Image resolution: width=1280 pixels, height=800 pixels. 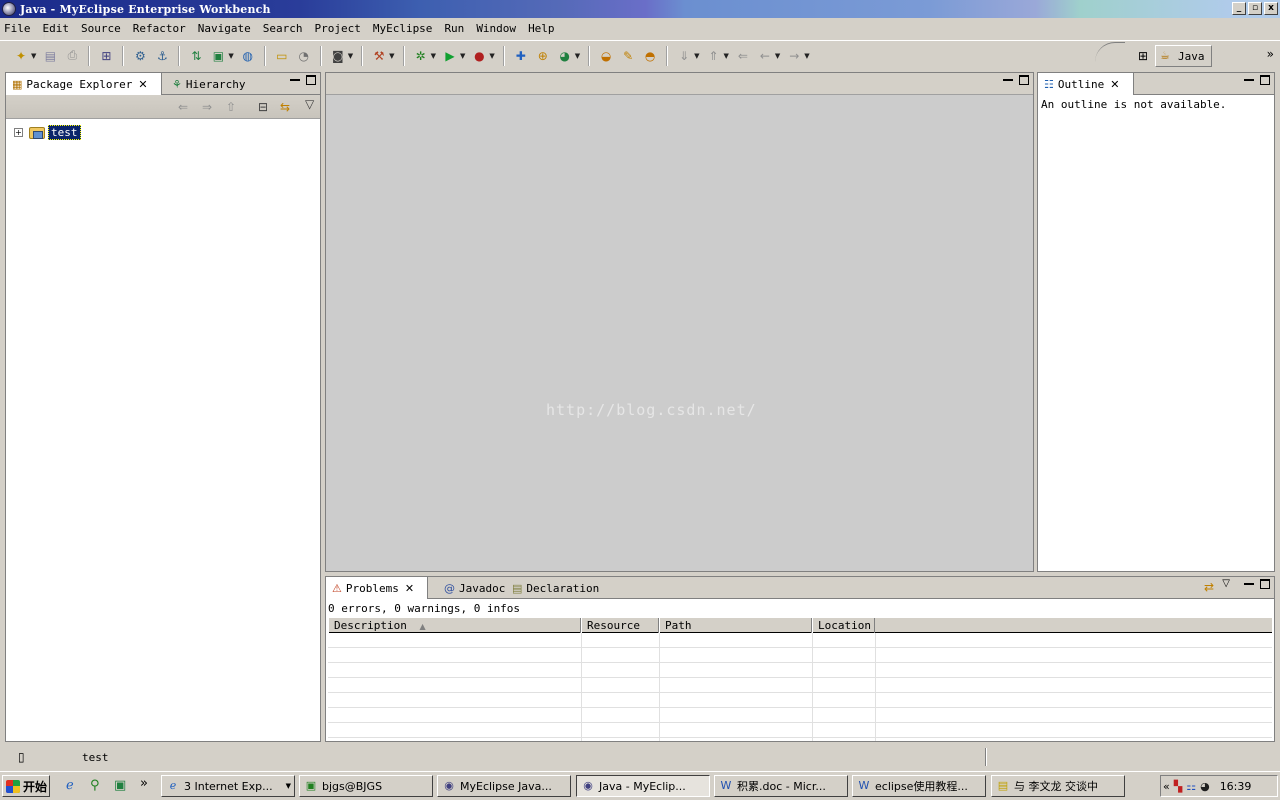 I want to click on tree-item-label: test, so click(x=64, y=132).